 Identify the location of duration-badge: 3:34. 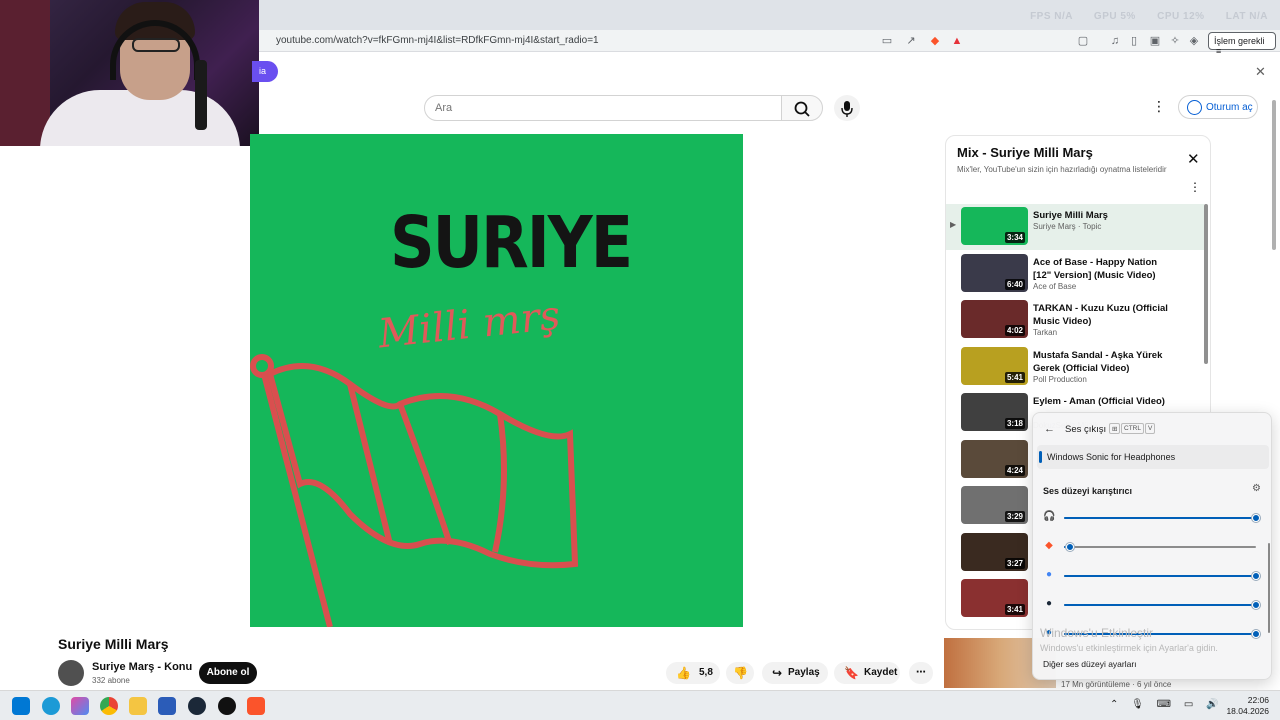
(1014, 237).